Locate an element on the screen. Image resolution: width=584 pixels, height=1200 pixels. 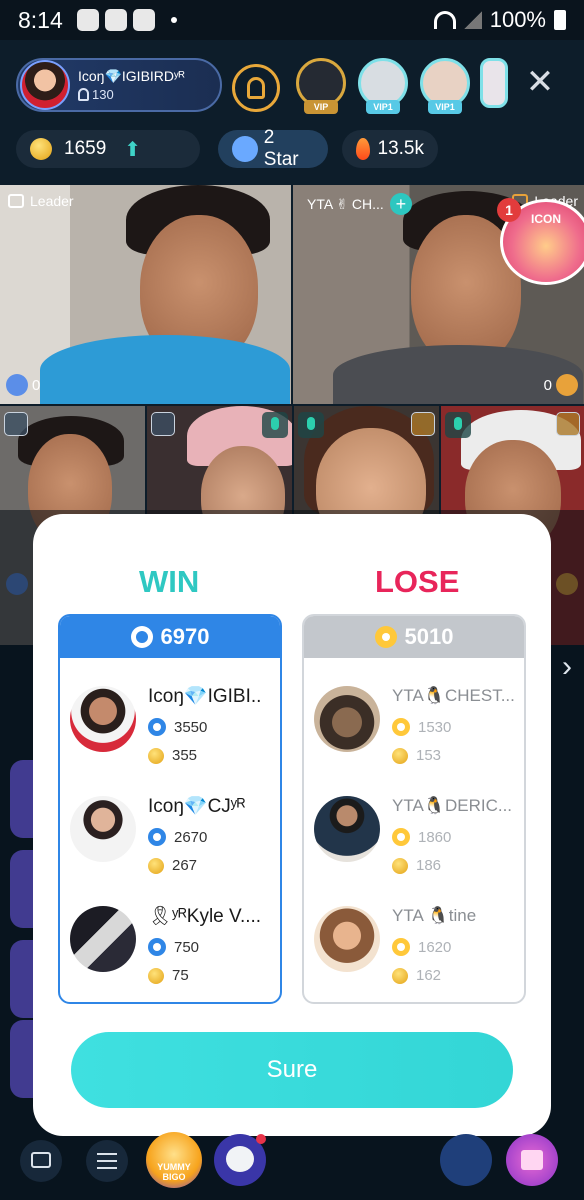
win-player-row: Icoŋ💎IGIBI.. 3550 355 is located at coordinates (172, 728).